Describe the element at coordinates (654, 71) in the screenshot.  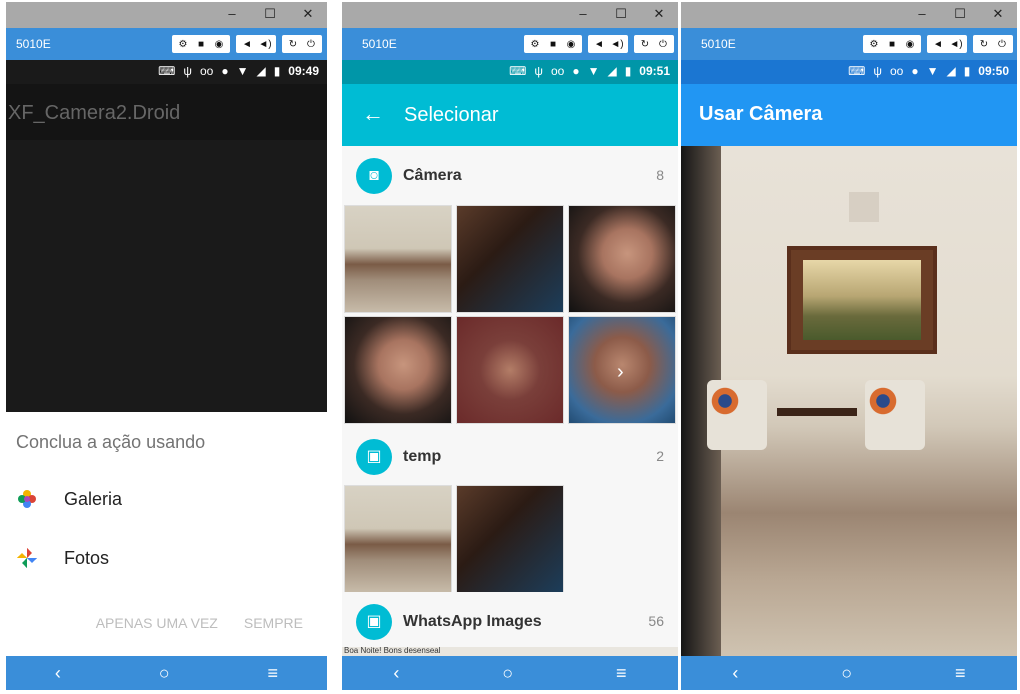
I see `status-time: 09:51` at that location.